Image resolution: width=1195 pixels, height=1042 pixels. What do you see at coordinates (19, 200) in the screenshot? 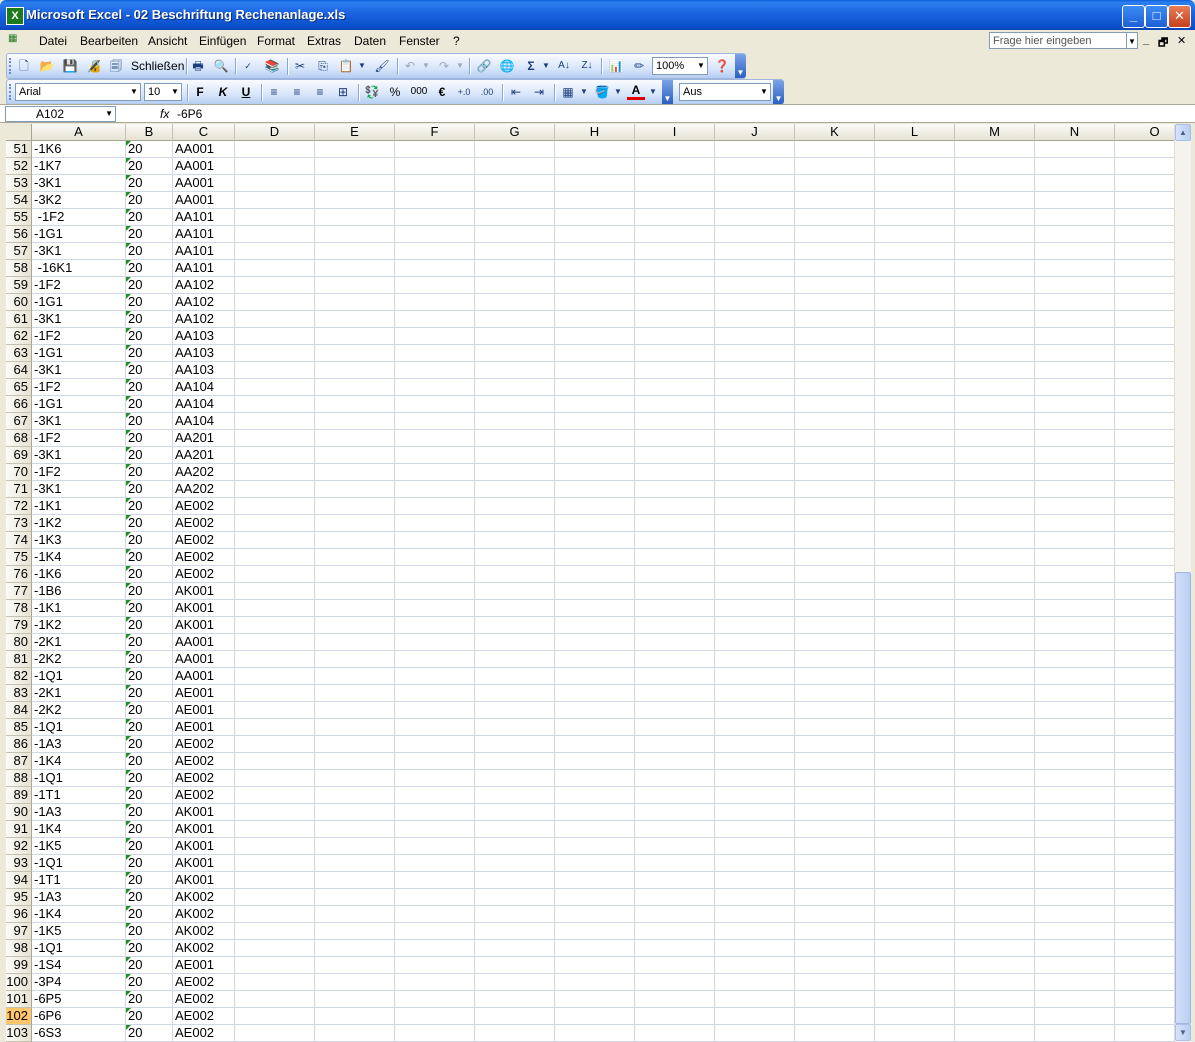
I see `row-header: 54` at bounding box center [19, 200].